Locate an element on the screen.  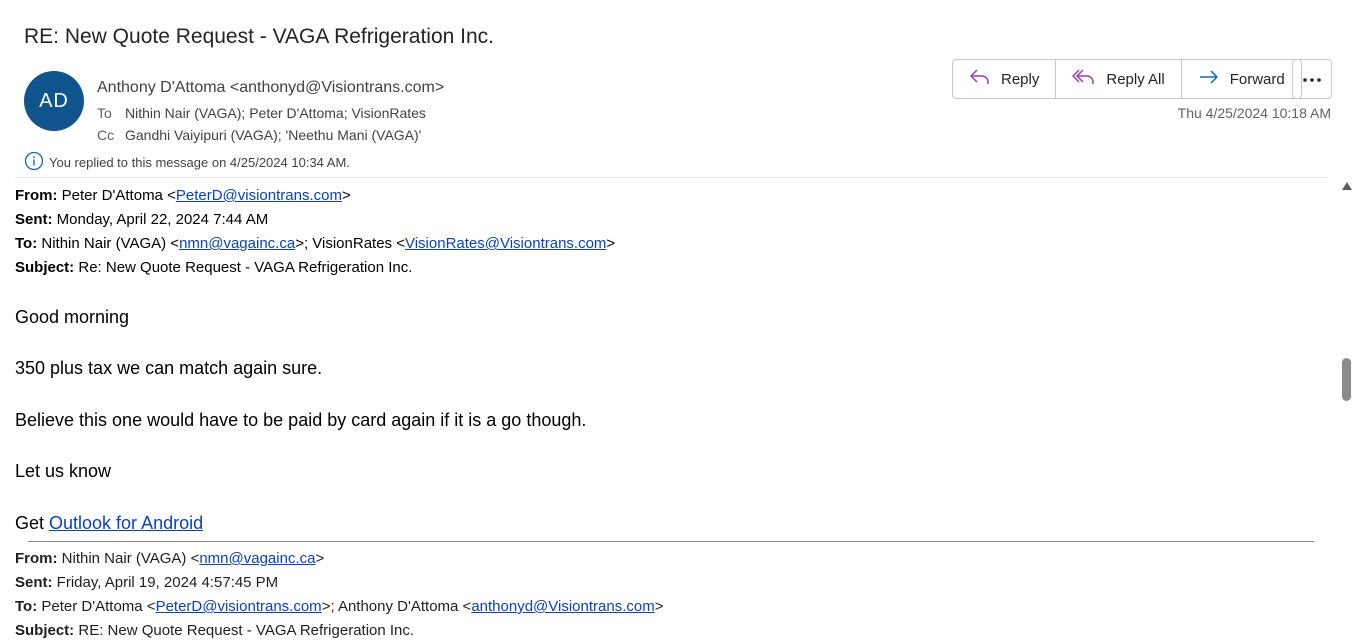
to-label: To is located at coordinates (104, 113).